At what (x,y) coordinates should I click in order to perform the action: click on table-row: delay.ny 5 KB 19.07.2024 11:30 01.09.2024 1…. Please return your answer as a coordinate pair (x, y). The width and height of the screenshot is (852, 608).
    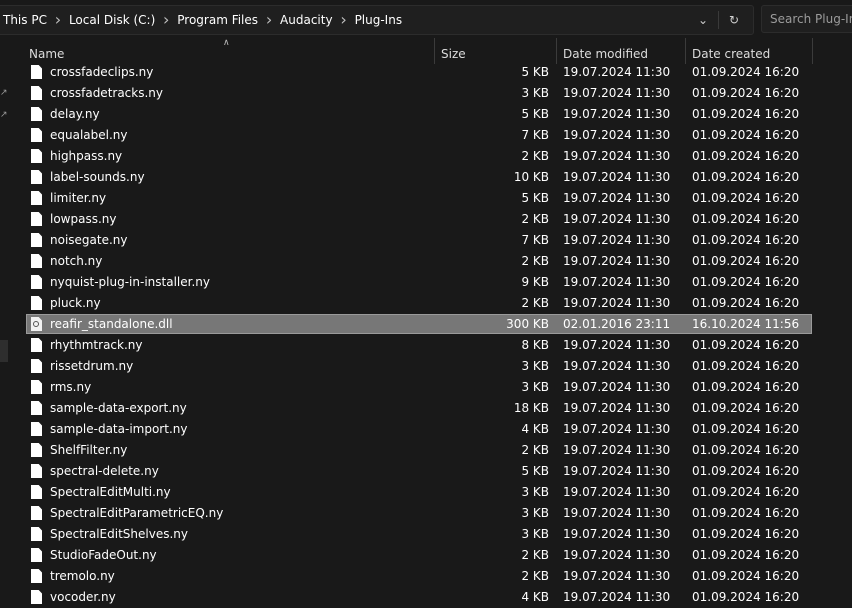
    Looking at the image, I should click on (431, 114).